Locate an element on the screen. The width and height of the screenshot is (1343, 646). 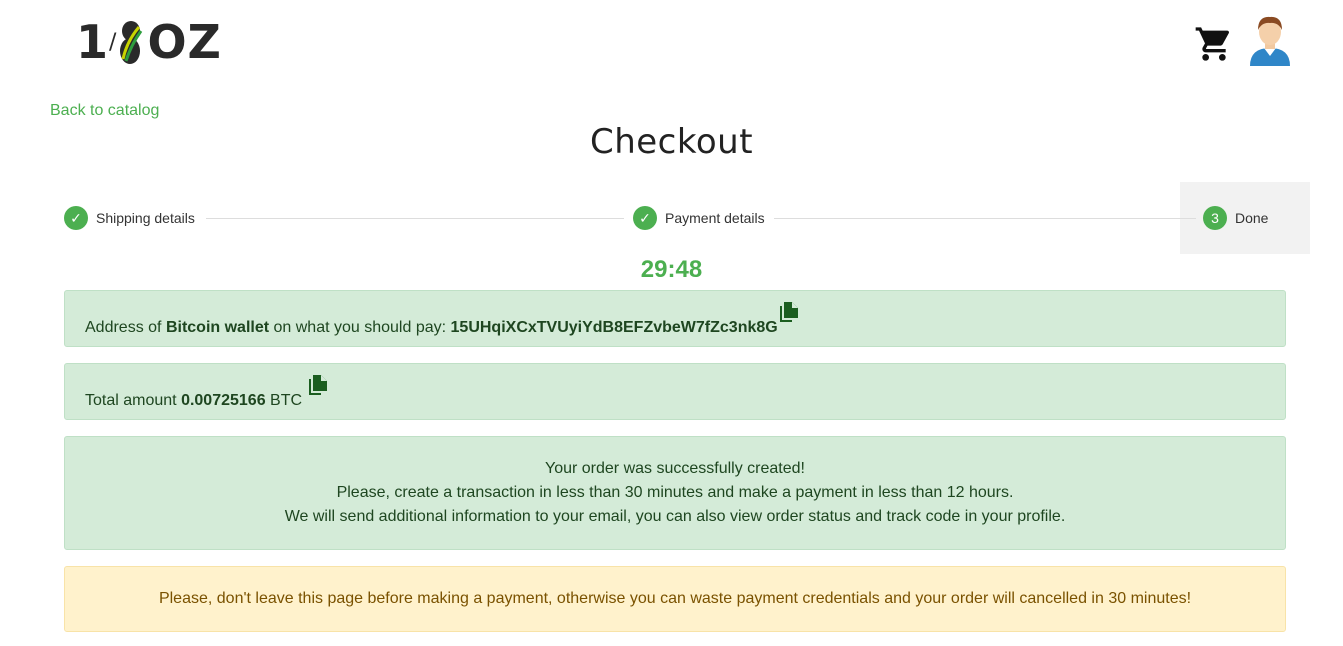
logo-slash: / is located at coordinates (113, 42).